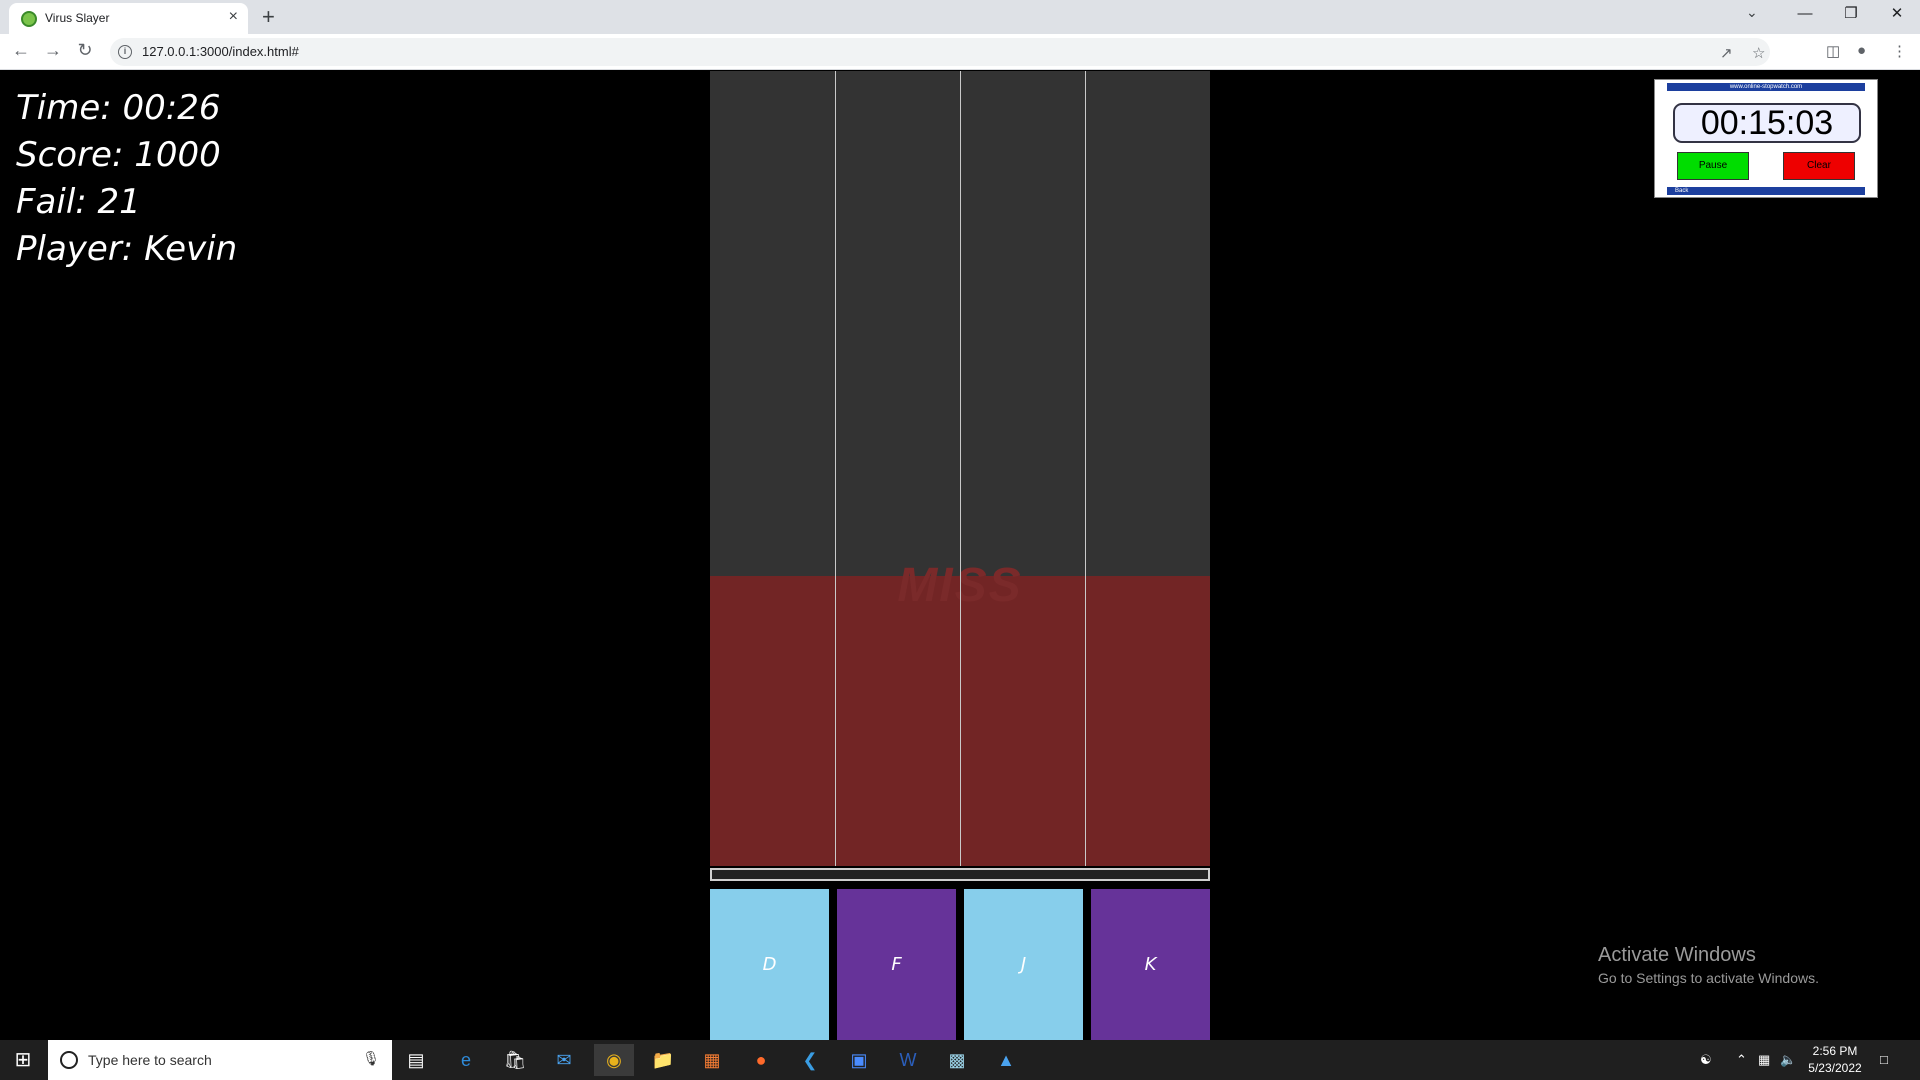 This screenshot has height=1080, width=1920. I want to click on restore-button: ❐, so click(1851, 15).